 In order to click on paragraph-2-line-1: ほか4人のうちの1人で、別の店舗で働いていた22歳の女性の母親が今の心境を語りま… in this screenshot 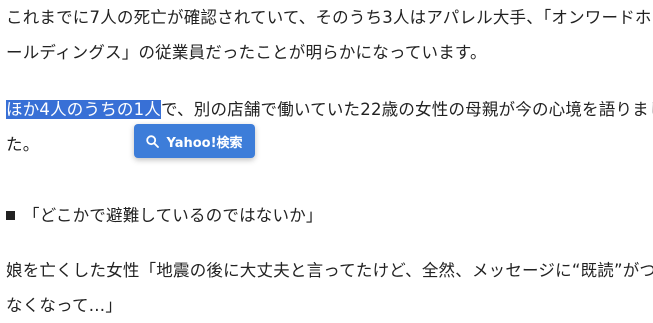, I will do `click(329, 109)`.